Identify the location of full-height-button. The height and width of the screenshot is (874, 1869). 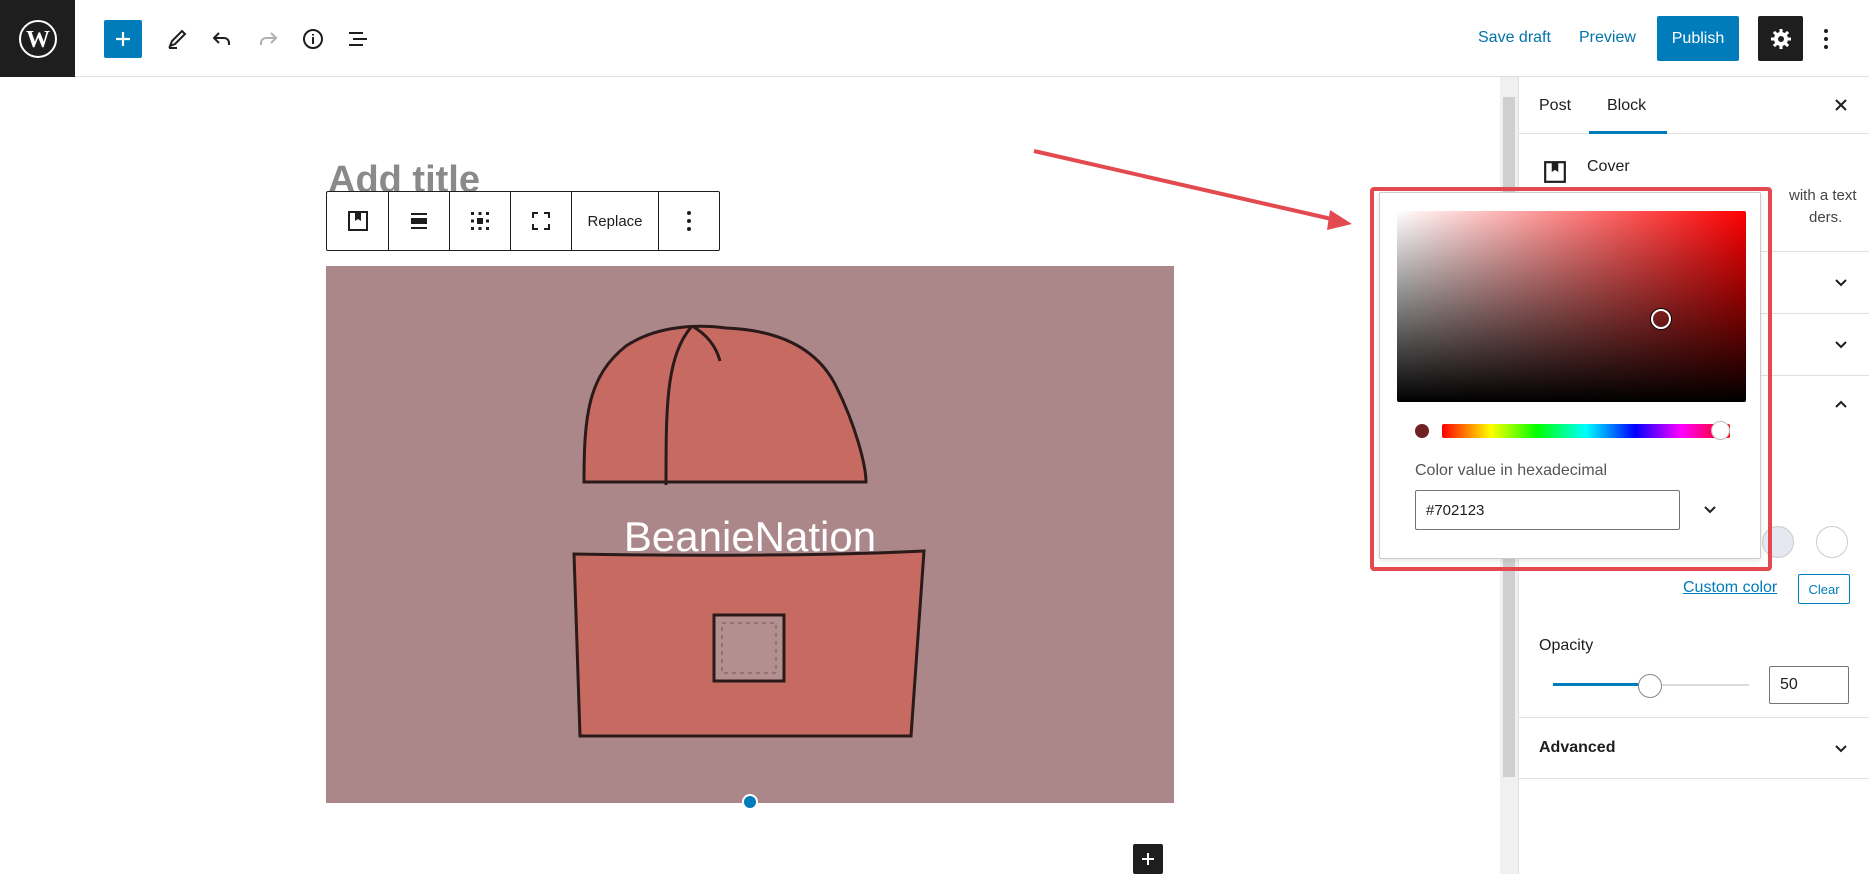
(541, 221).